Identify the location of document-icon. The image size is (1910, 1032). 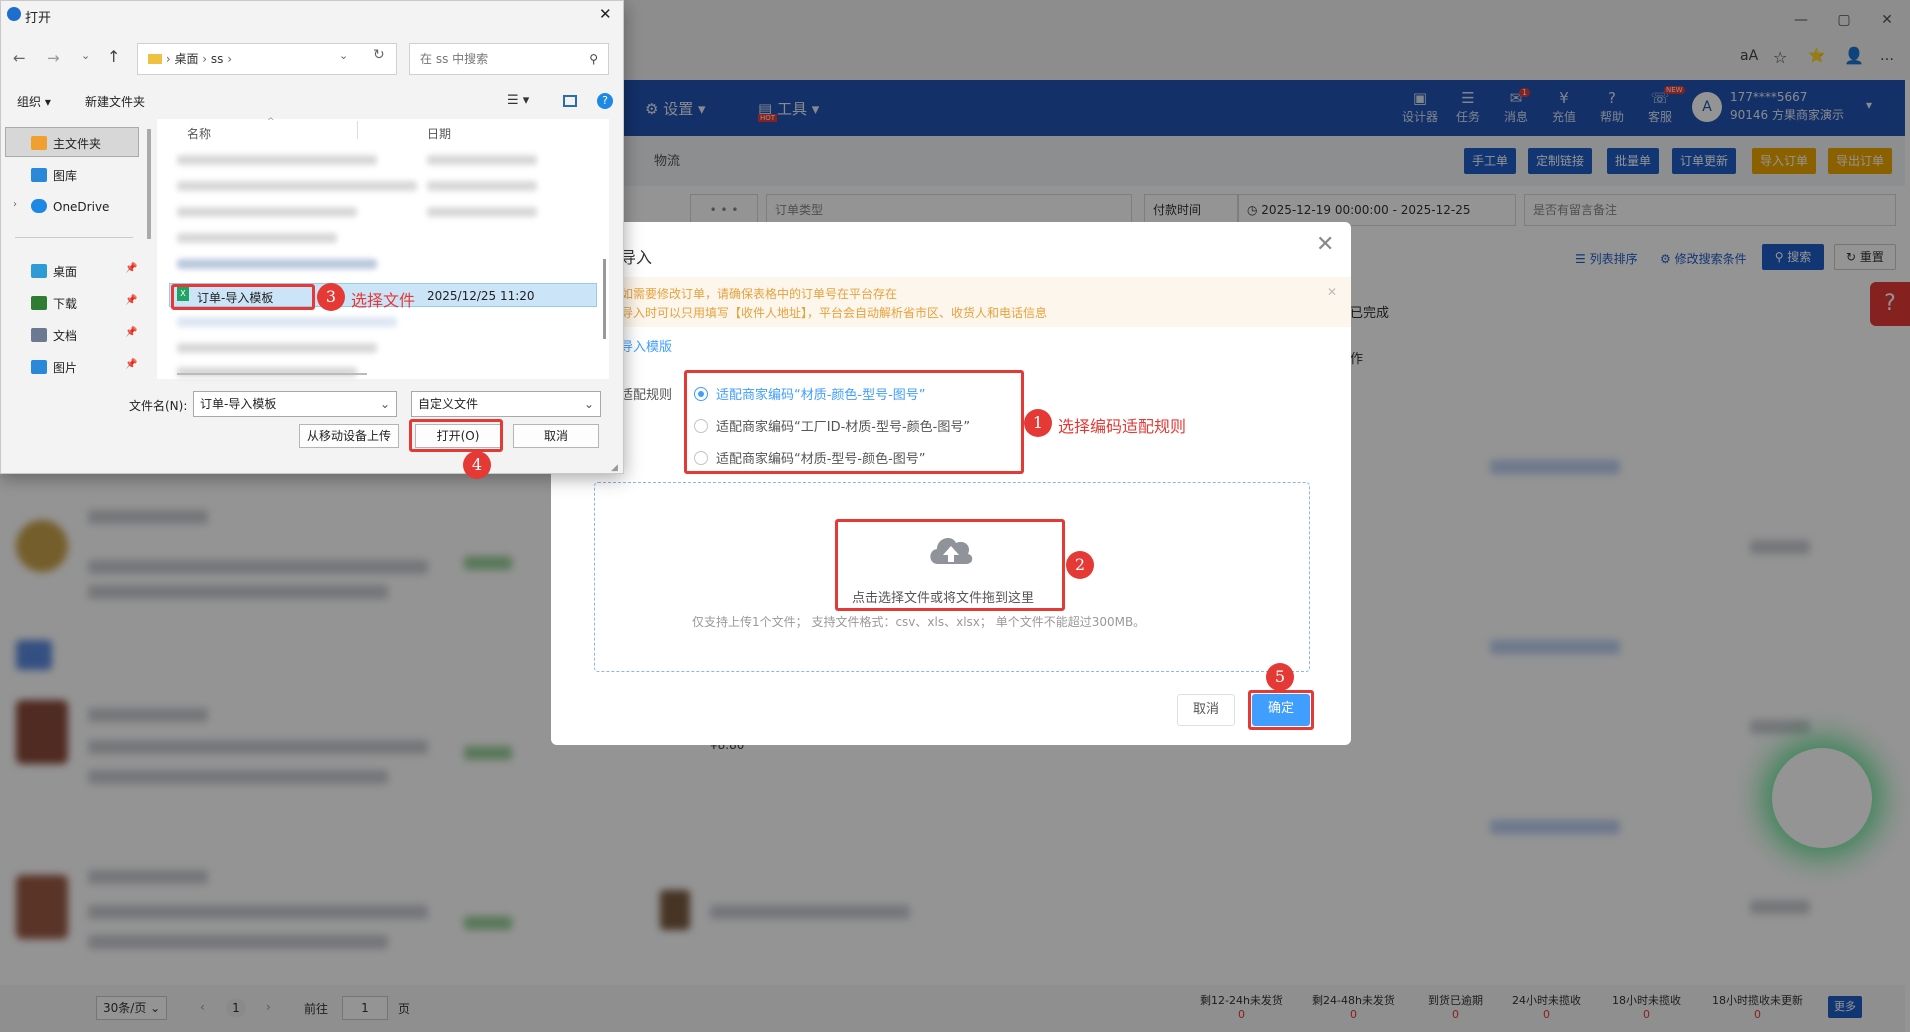
(39, 335).